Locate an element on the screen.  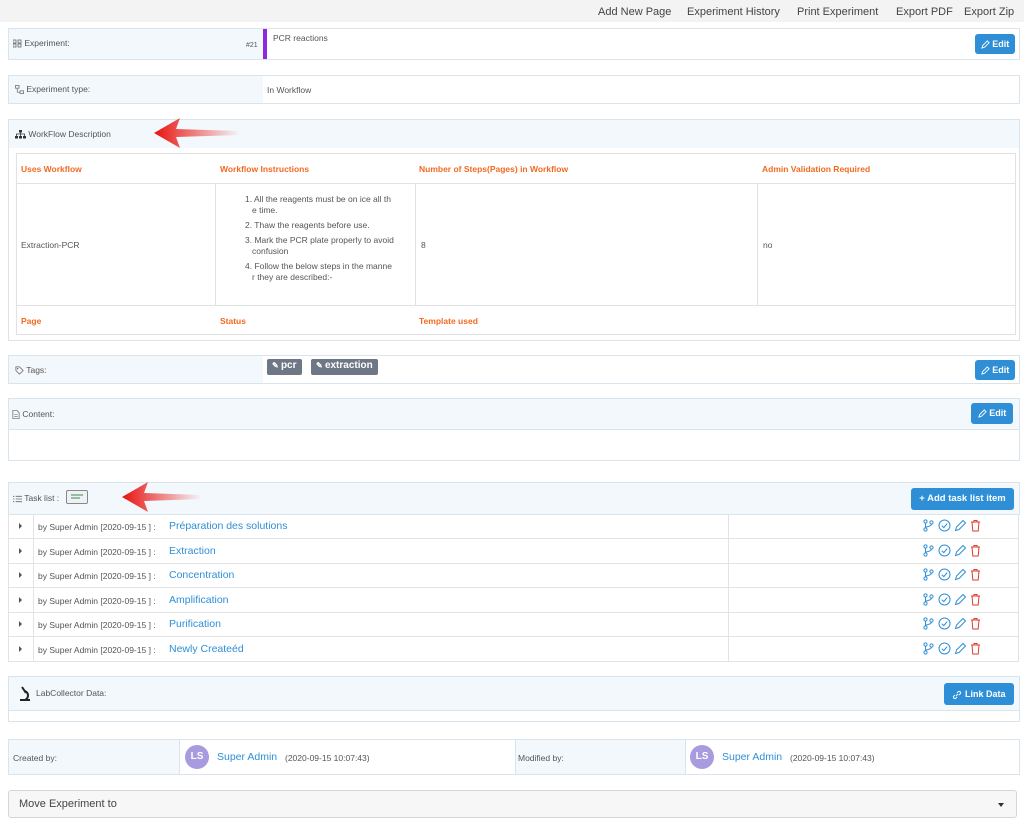
task-row: by Super Admin [2020-09-15 ] : Extraction is located at coordinates (513, 551).